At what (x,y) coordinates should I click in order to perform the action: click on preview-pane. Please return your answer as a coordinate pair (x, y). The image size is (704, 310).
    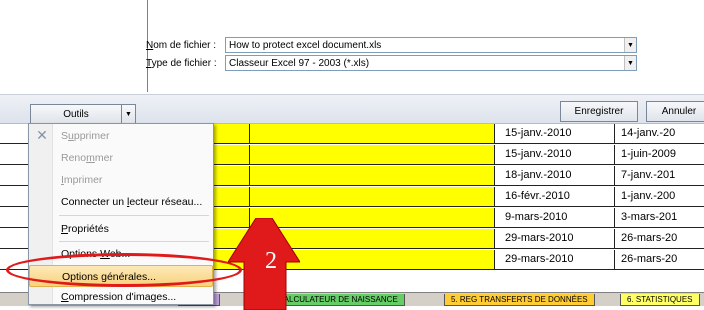
    Looking at the image, I should click on (88, 46).